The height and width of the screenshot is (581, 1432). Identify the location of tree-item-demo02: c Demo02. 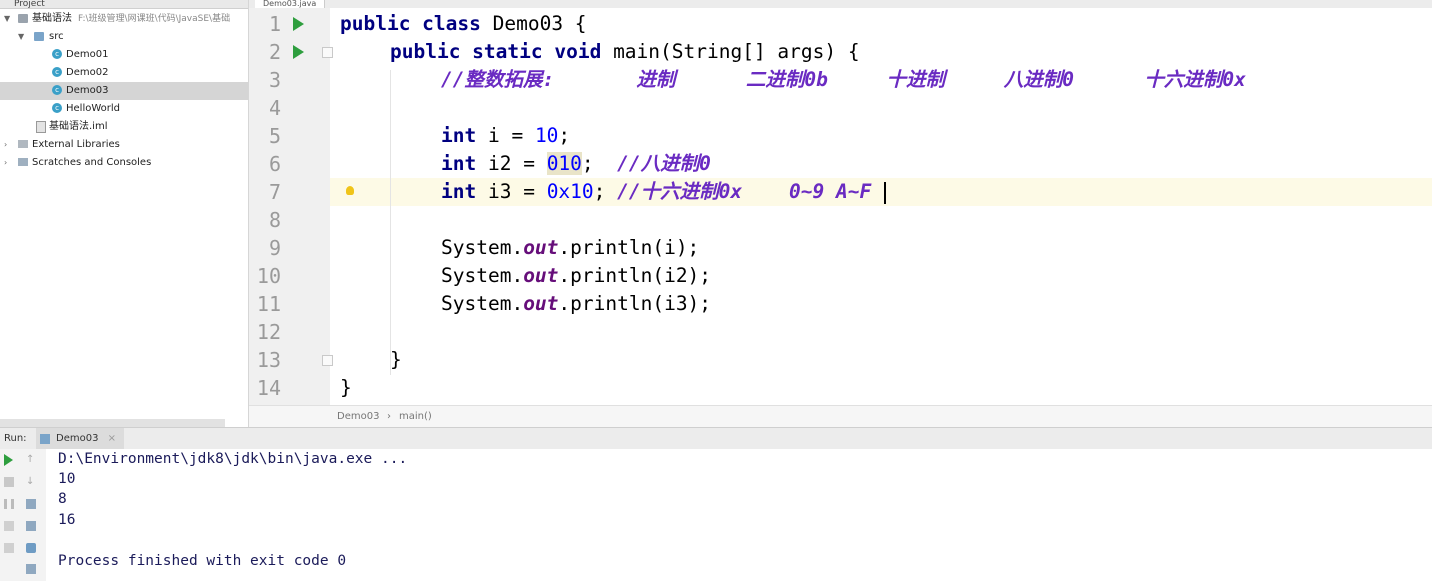
(124, 73).